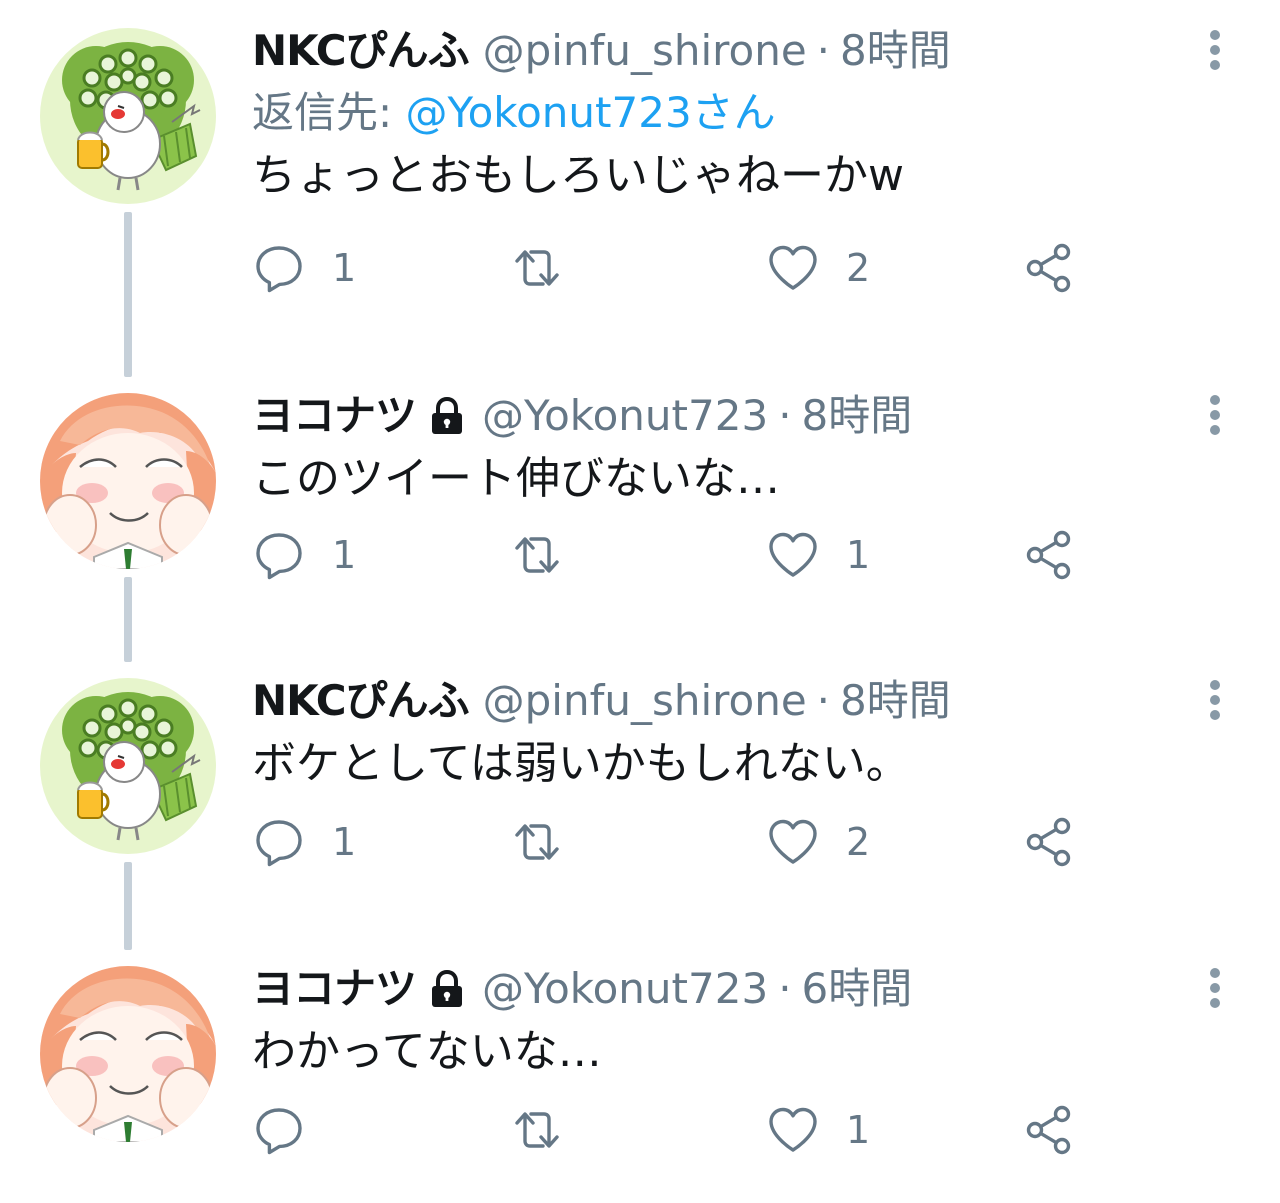 The image size is (1280, 1203). I want to click on tweet-text: ボケとしては弱いかもしれない。, so click(581, 763).